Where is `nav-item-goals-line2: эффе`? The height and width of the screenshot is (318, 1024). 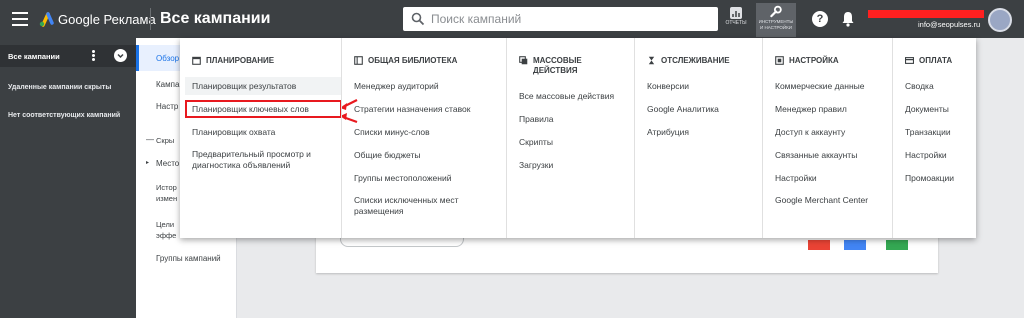 nav-item-goals-line2: эффе is located at coordinates (166, 235).